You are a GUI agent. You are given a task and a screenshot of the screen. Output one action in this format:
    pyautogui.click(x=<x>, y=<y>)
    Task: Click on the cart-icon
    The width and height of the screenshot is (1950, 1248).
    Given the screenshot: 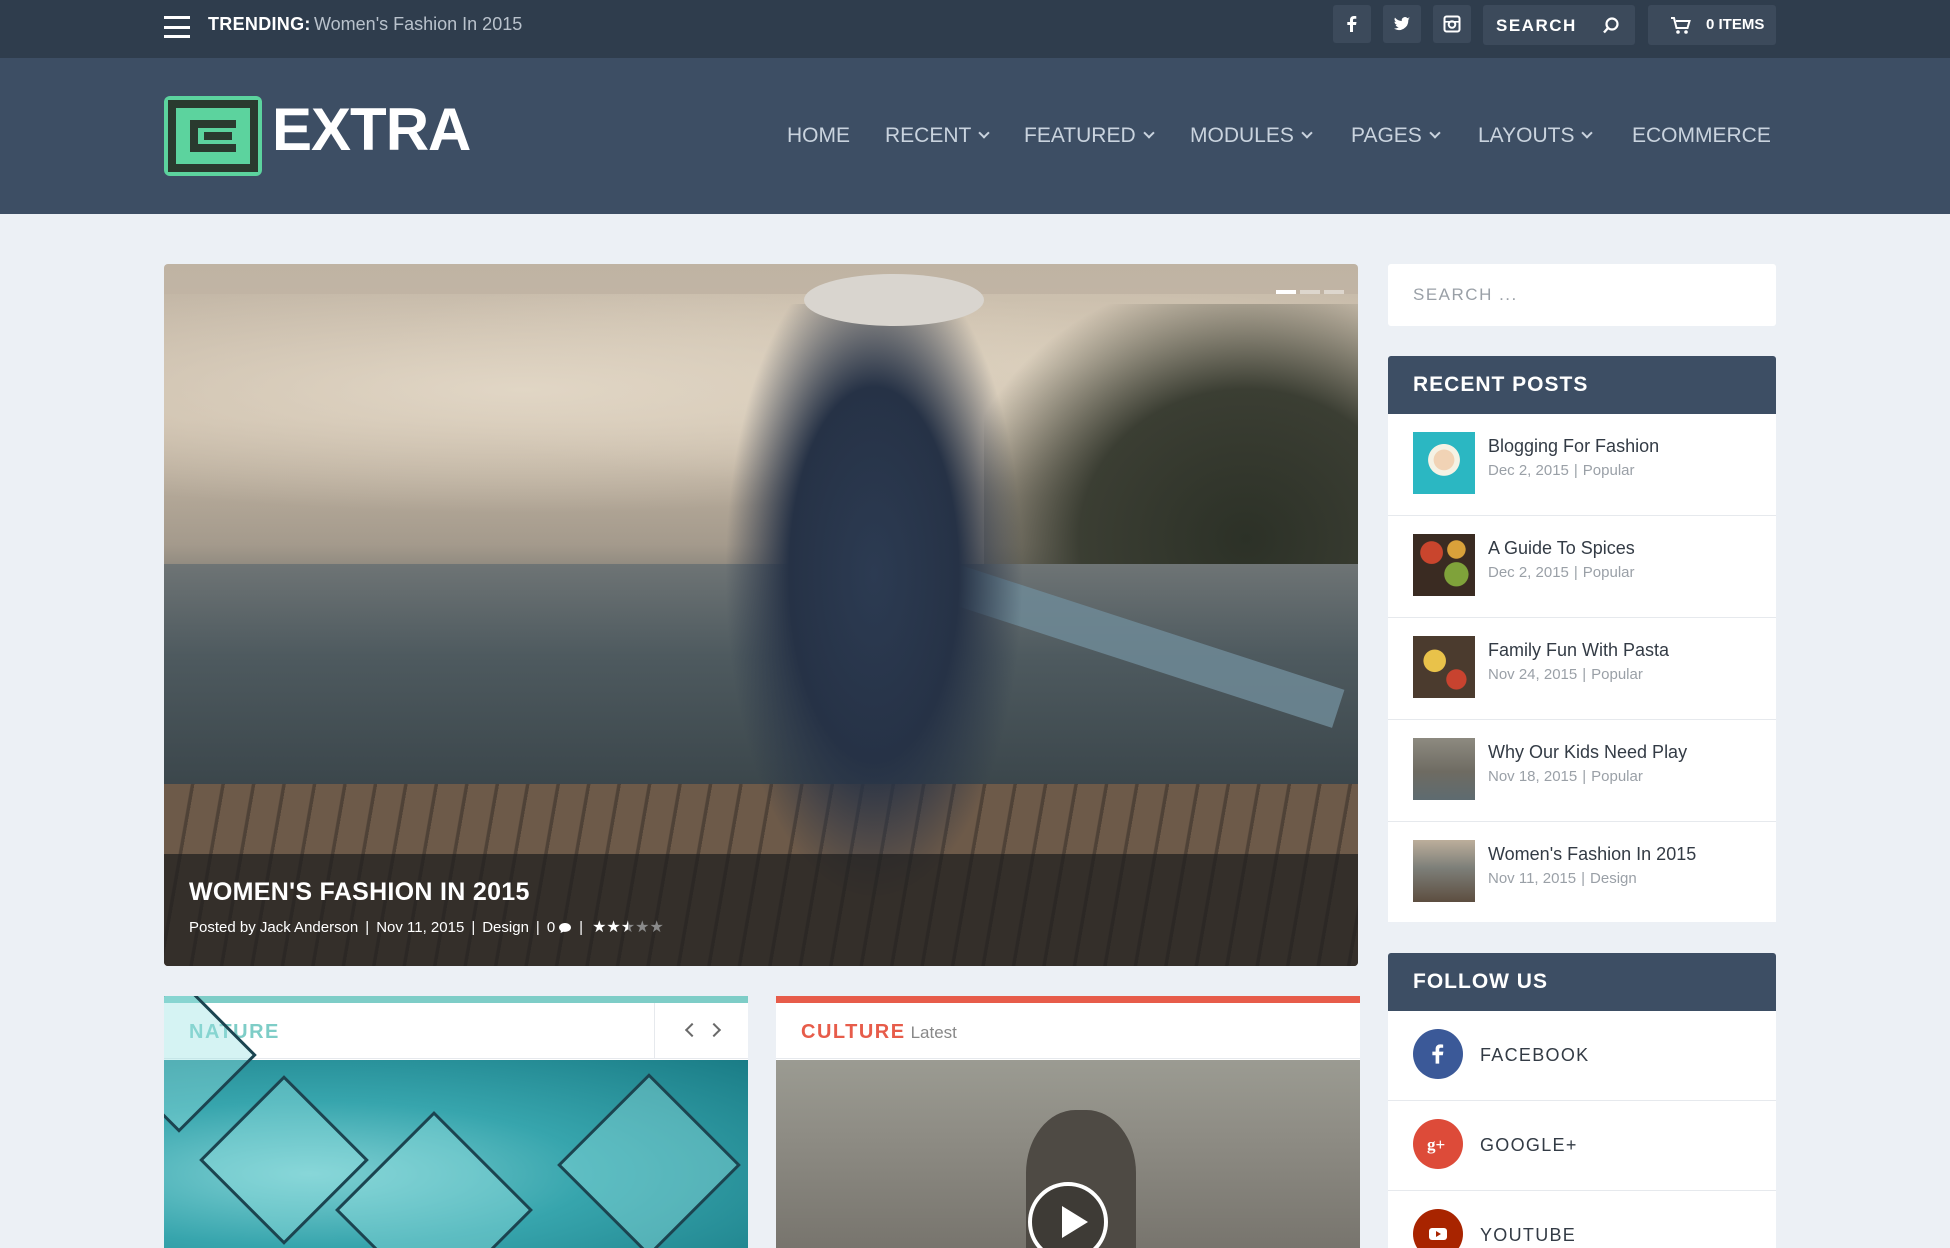 What is the action you would take?
    pyautogui.click(x=1681, y=25)
    